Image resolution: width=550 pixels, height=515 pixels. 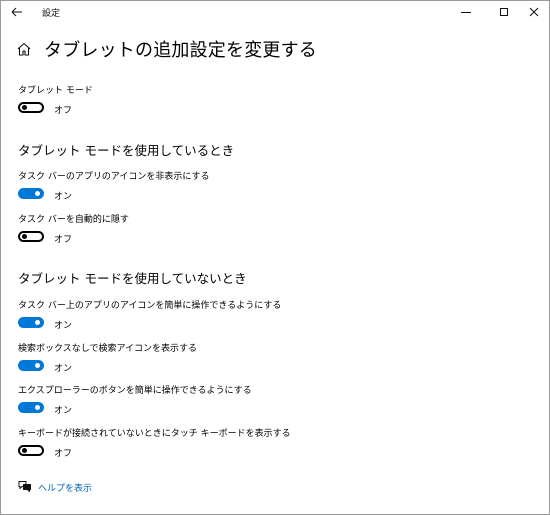 I want to click on home-button, so click(x=24, y=49).